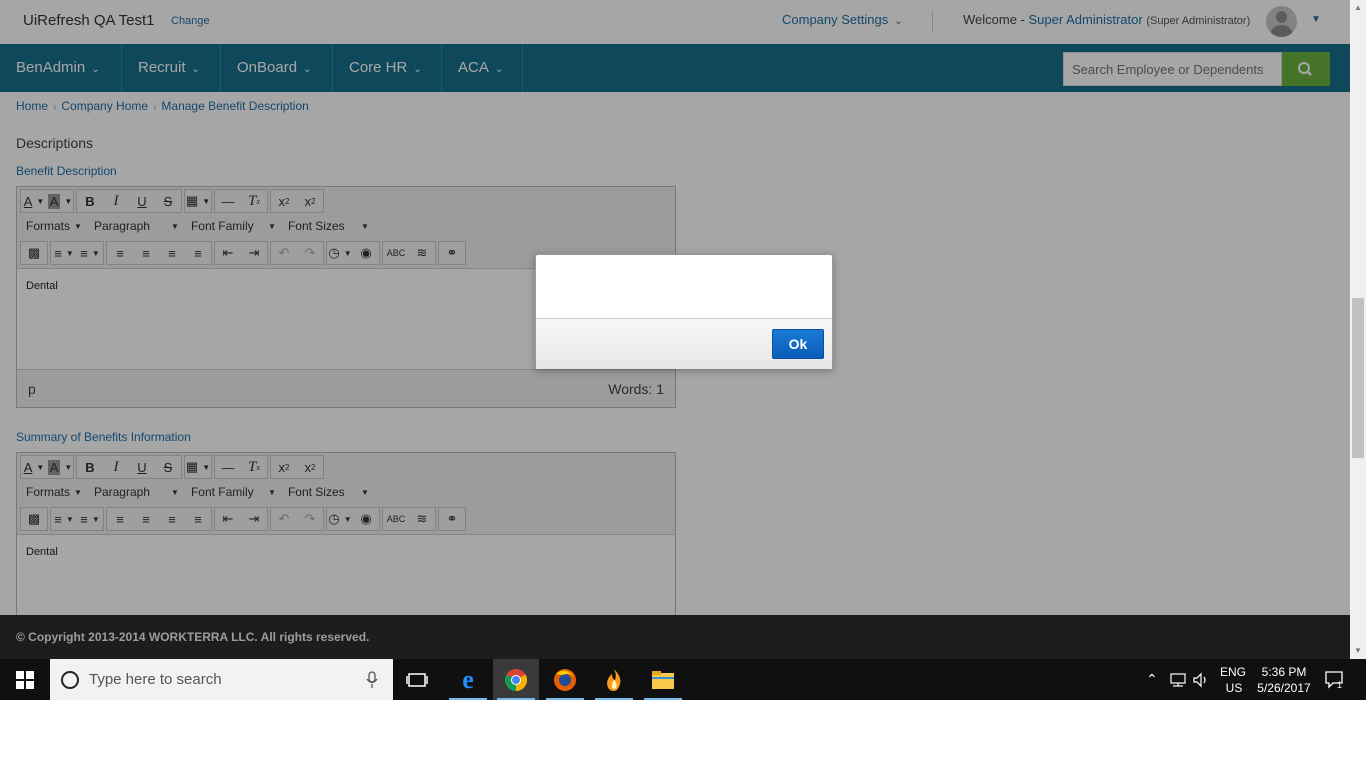  I want to click on network-glyph, so click(1178, 679).